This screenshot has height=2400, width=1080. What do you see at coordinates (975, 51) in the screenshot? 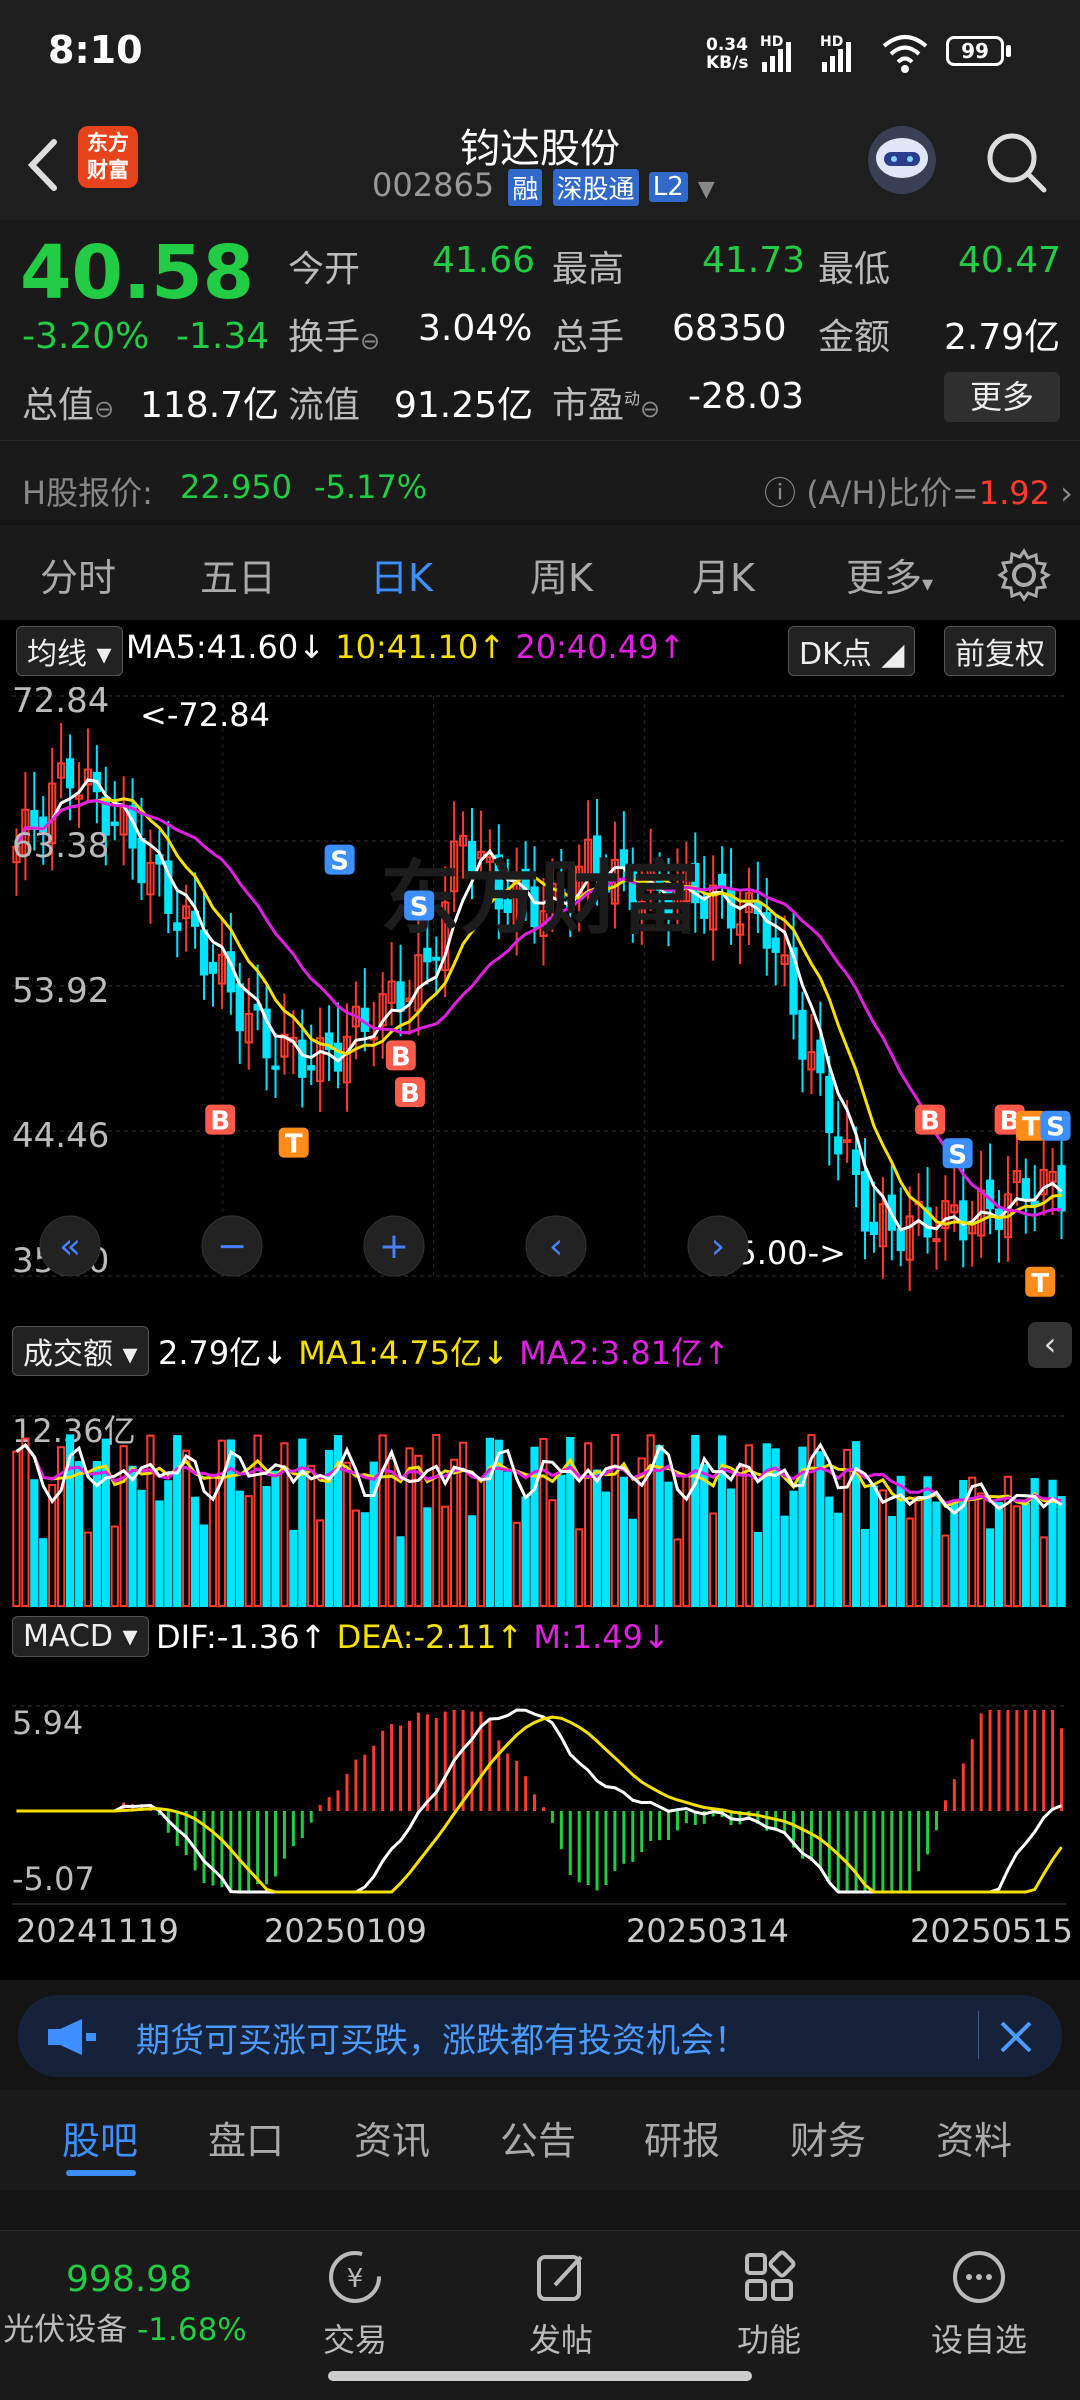
I see `battery-icon: 99` at bounding box center [975, 51].